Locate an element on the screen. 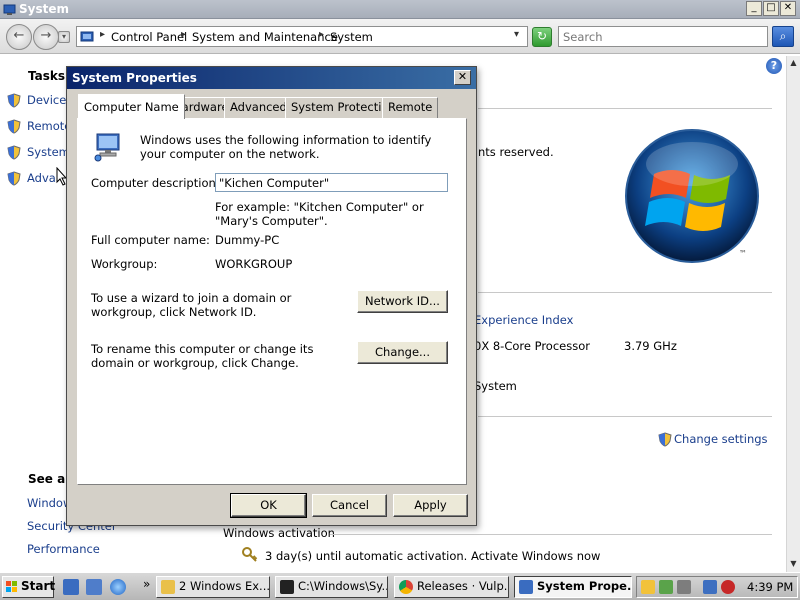 The height and width of the screenshot is (600, 800). dialog-title-bar: System Properties ✕ is located at coordinates (271, 78).